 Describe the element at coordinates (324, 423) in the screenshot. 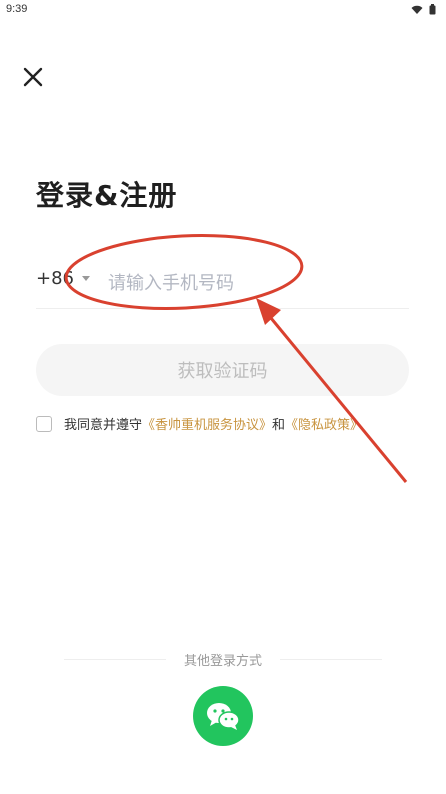

I see `privacy-policy-link: 《隐私政策》` at that location.